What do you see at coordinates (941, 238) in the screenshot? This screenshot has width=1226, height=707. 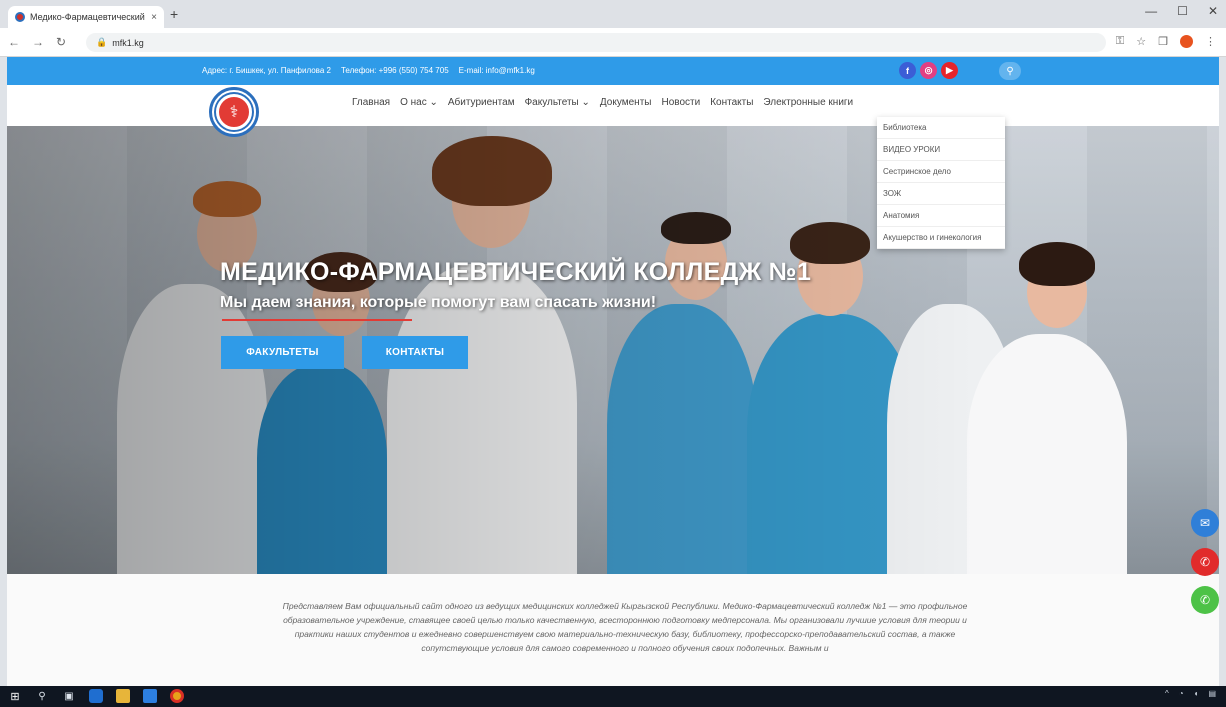 I see `dropdown-item-obstetrics: Акушерство и гинекология` at bounding box center [941, 238].